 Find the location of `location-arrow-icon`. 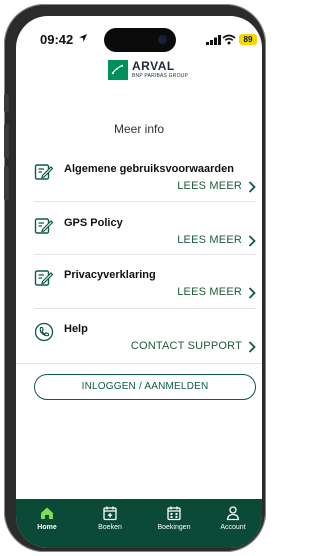

location-arrow-icon is located at coordinates (83, 38).